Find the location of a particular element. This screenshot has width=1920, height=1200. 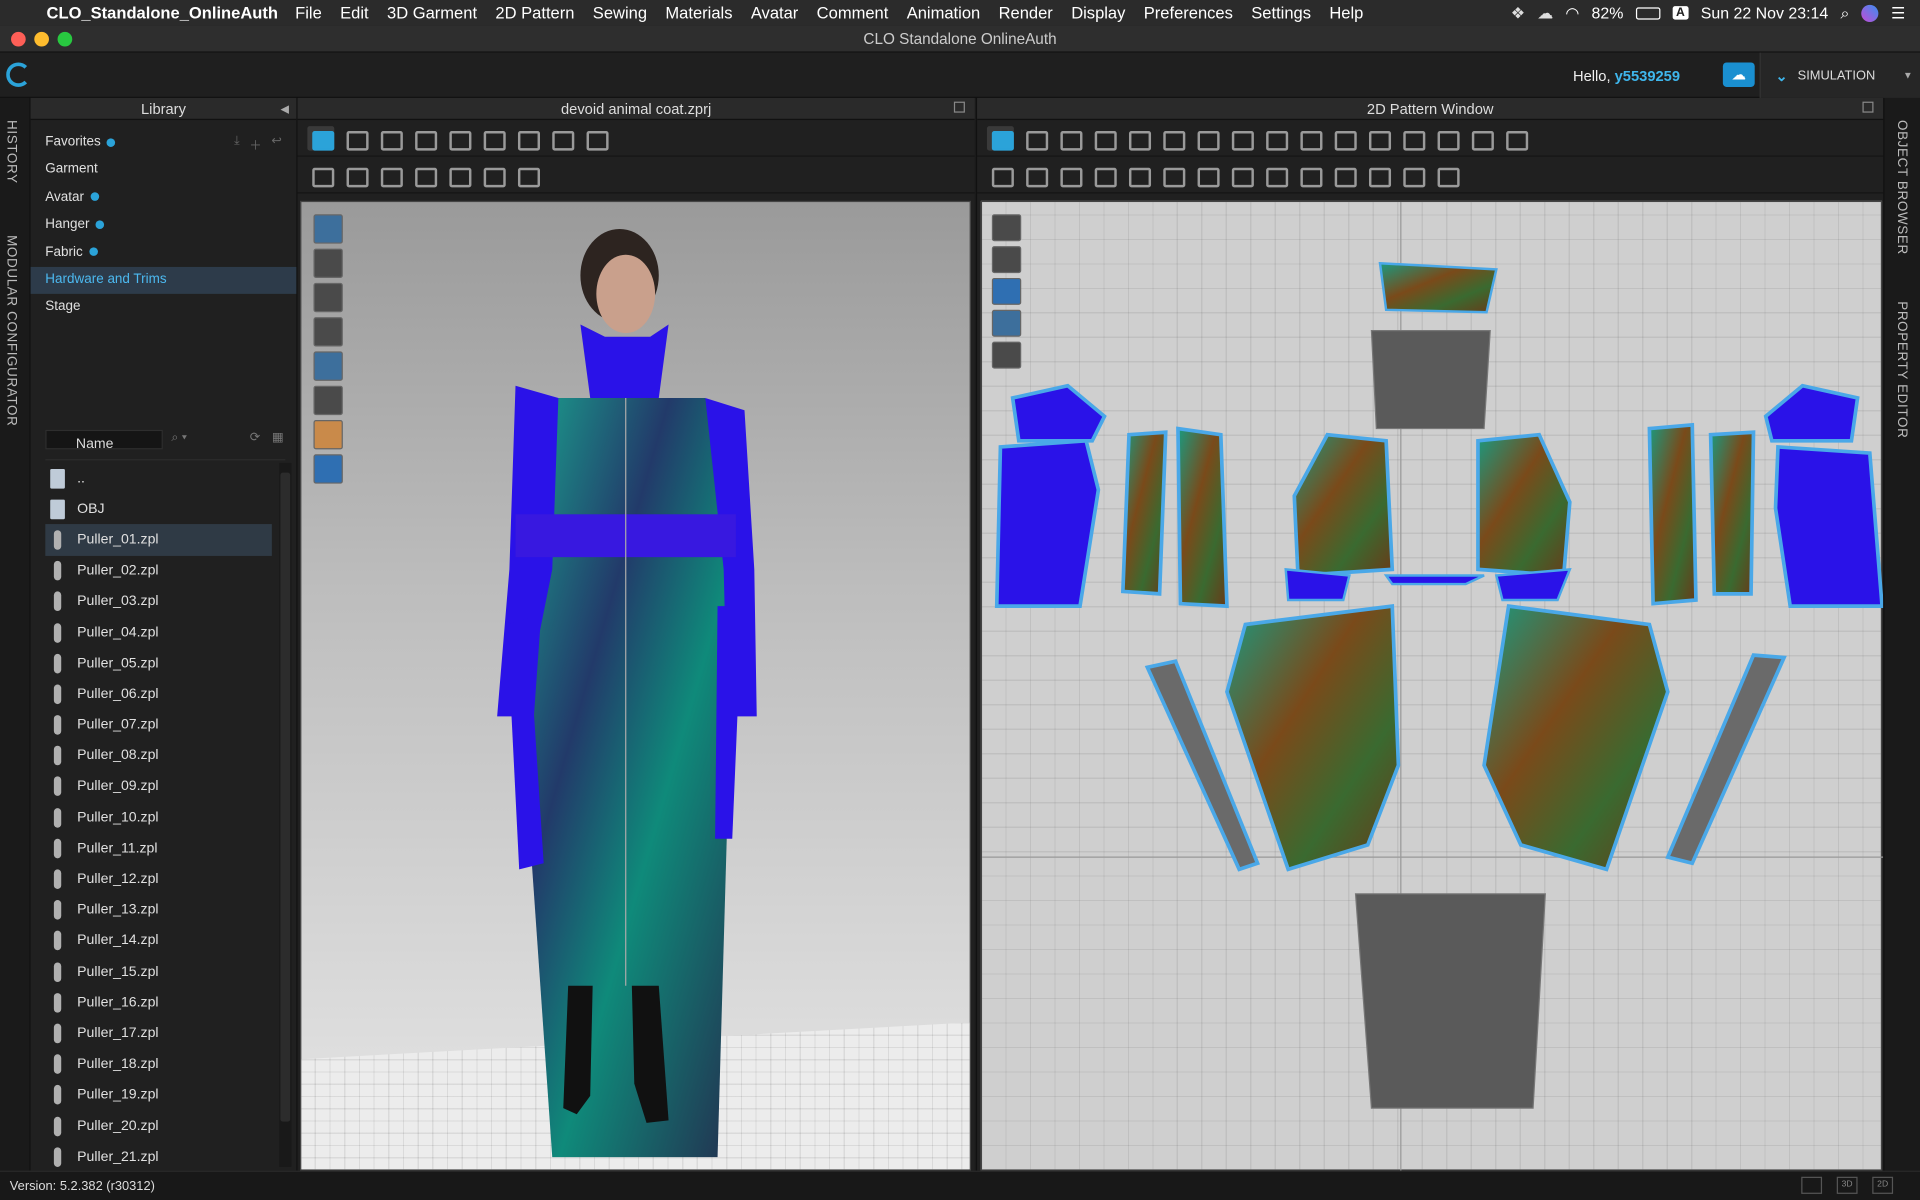

topstitch-icon is located at coordinates (1275, 174).